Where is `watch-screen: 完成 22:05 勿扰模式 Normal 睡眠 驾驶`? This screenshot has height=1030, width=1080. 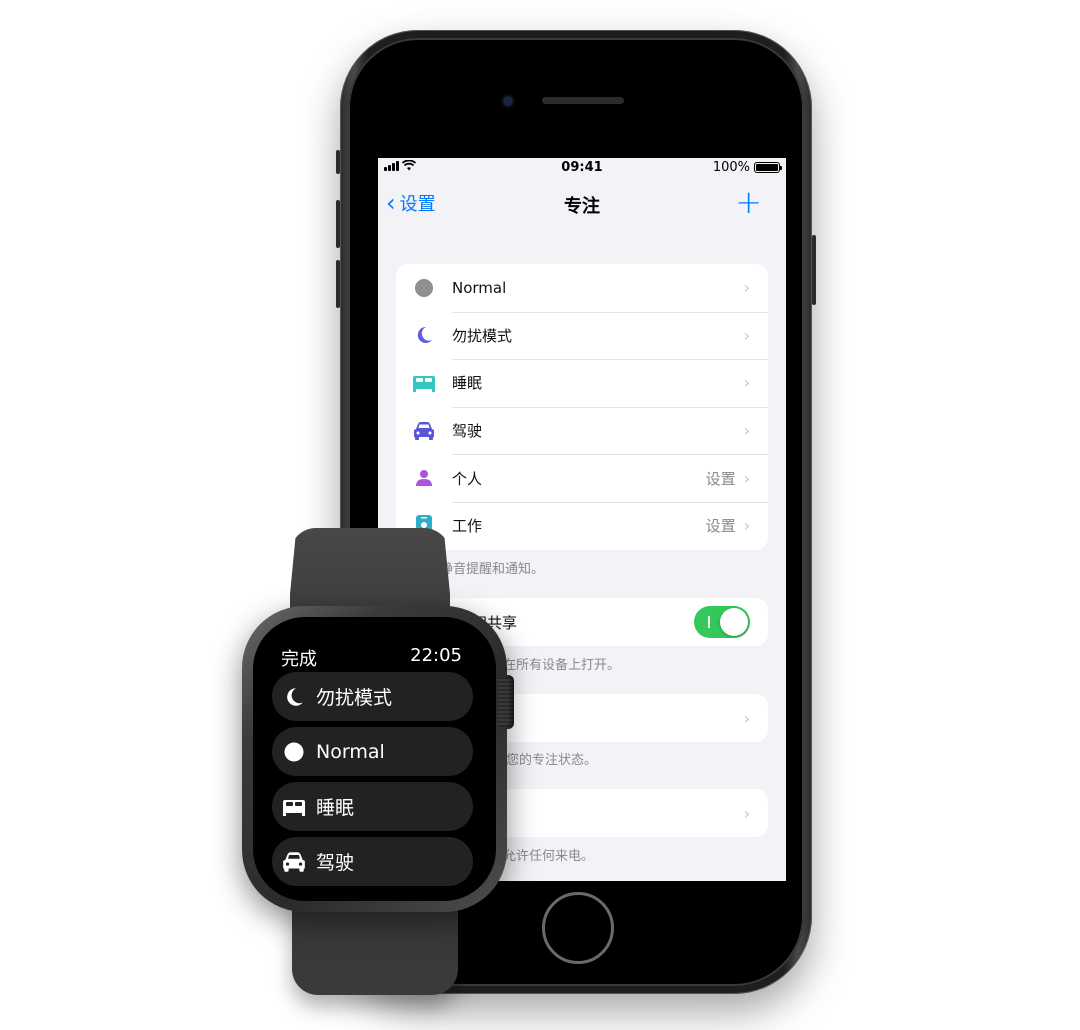
watch-screen: 完成 22:05 勿扰模式 Normal 睡眠 驾驶 is located at coordinates (374, 759).